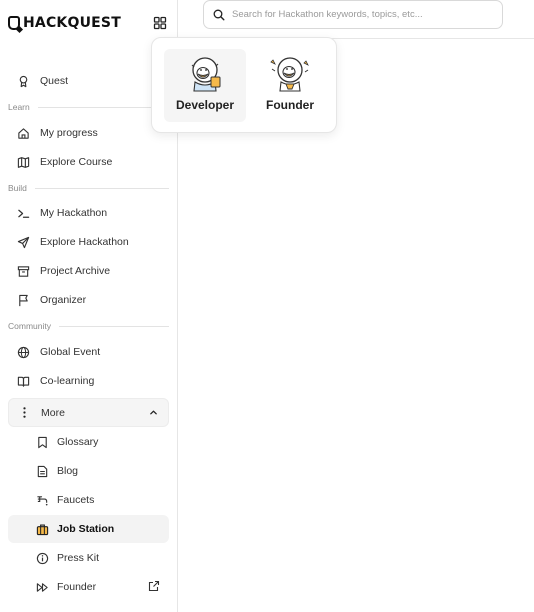 This screenshot has width=534, height=612. What do you see at coordinates (23, 81) in the screenshot?
I see `trophy-icon` at bounding box center [23, 81].